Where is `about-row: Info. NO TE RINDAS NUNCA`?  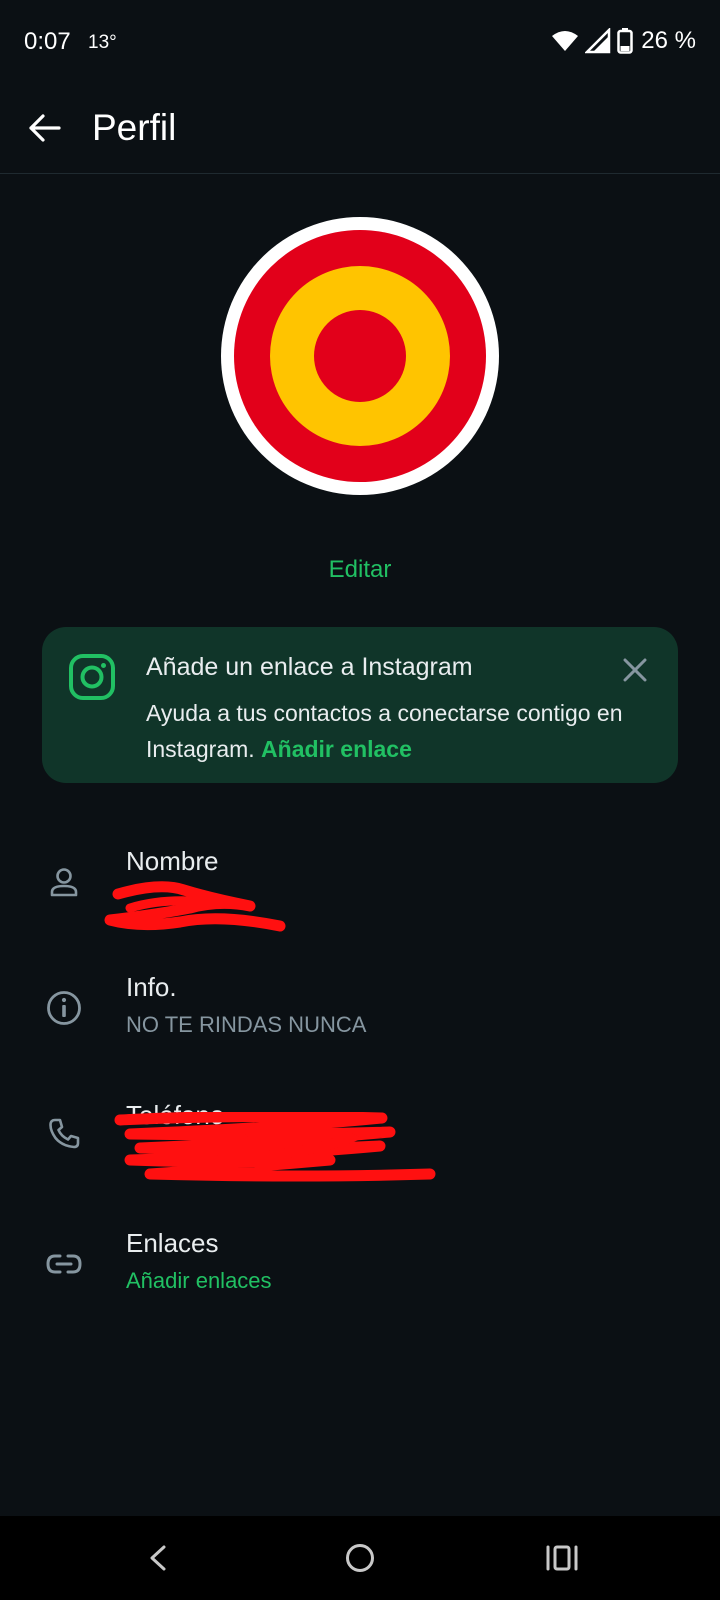
about-row: Info. NO TE RINDAS NUNCA is located at coordinates (360, 1012).